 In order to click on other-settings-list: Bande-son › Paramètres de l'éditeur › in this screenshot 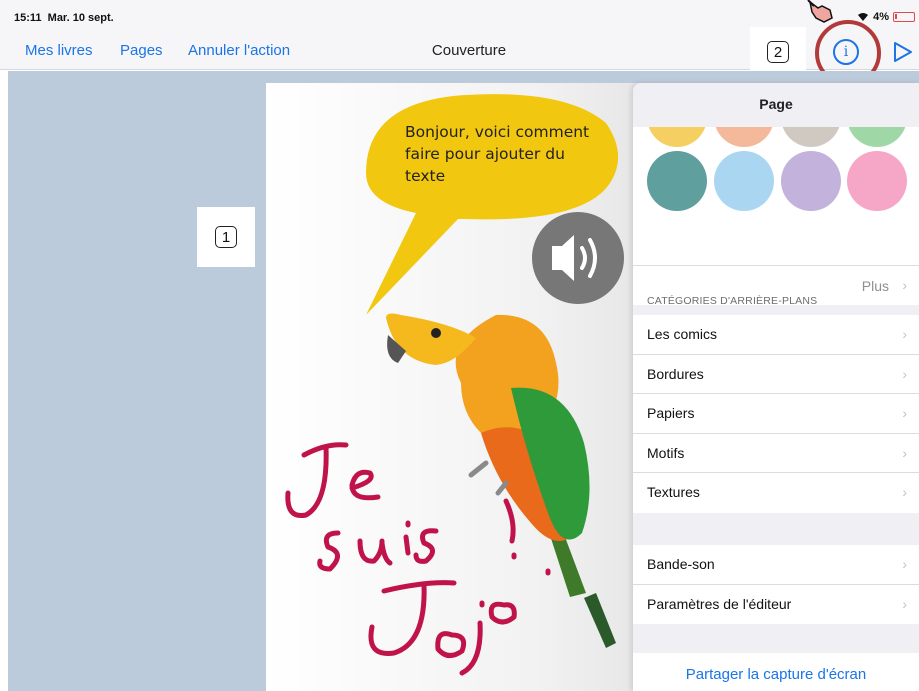, I will do `click(776, 584)`.